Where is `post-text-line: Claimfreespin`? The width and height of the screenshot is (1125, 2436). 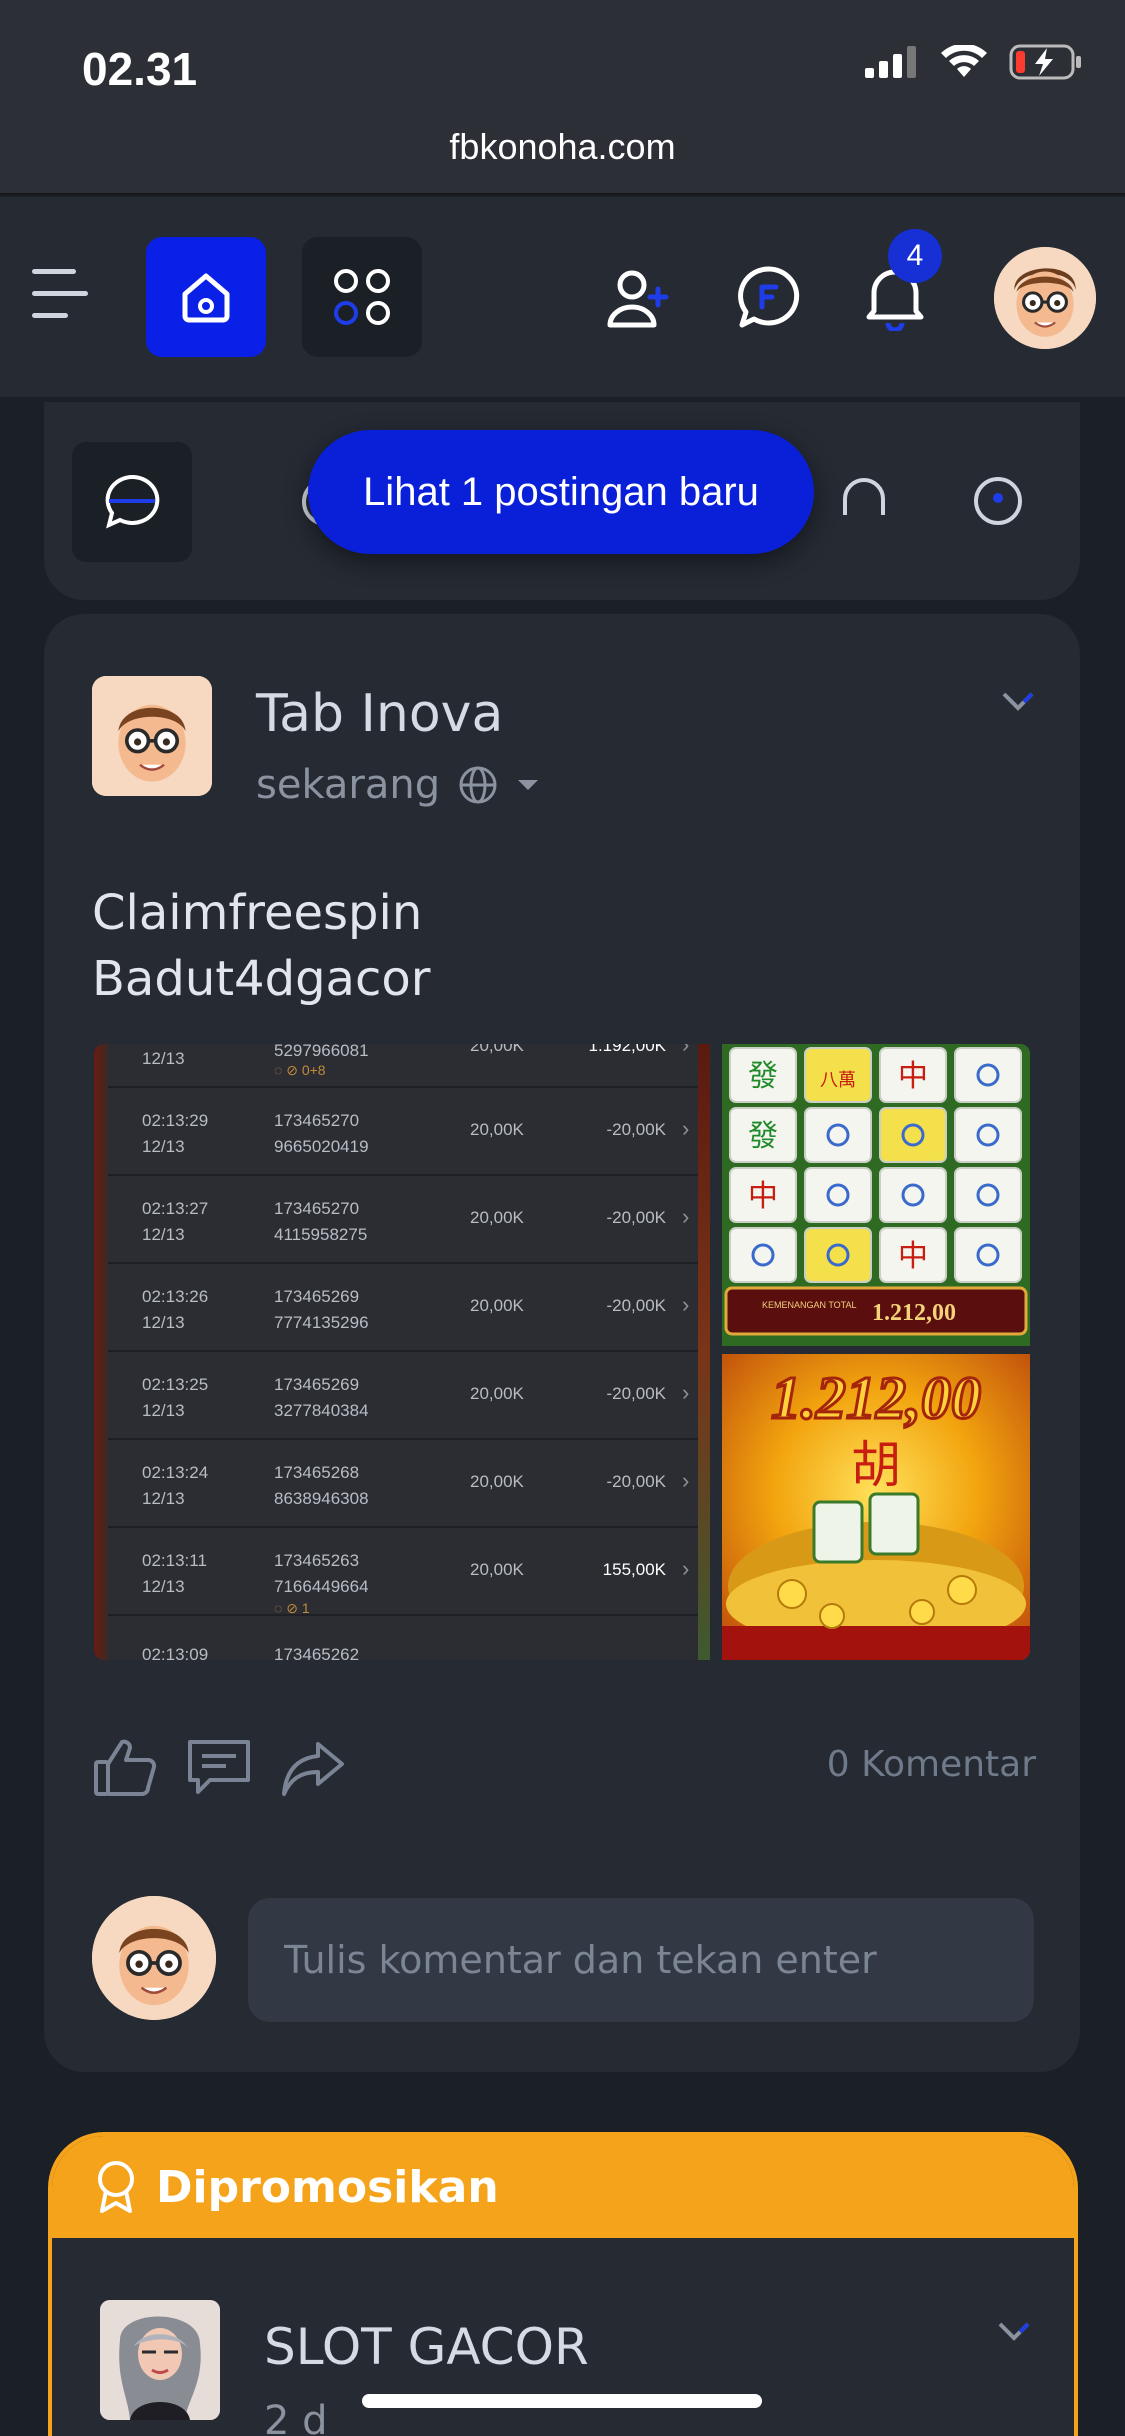
post-text-line: Claimfreespin is located at coordinates (257, 913).